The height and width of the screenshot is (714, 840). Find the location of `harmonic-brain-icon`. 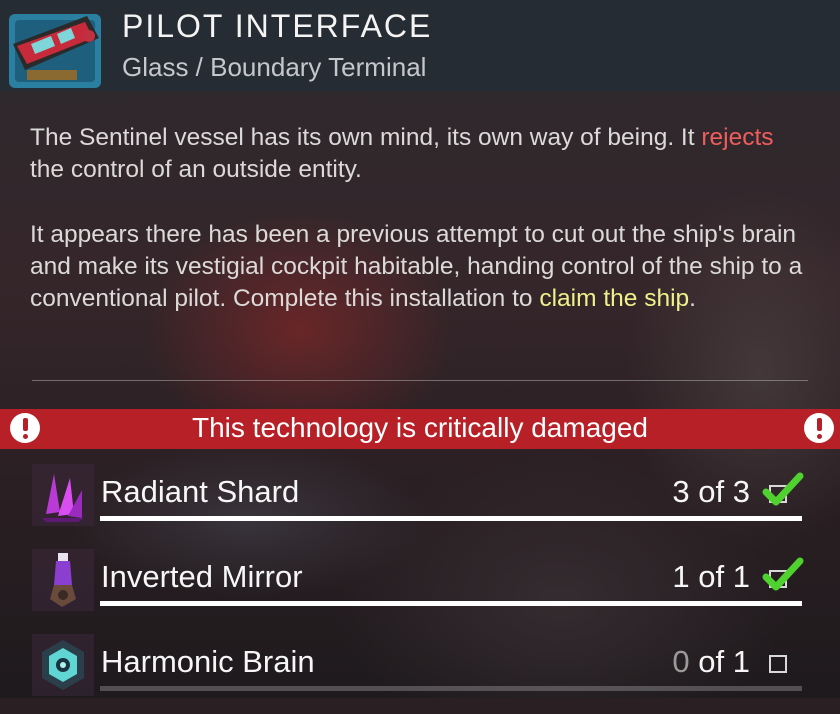

harmonic-brain-icon is located at coordinates (63, 665).